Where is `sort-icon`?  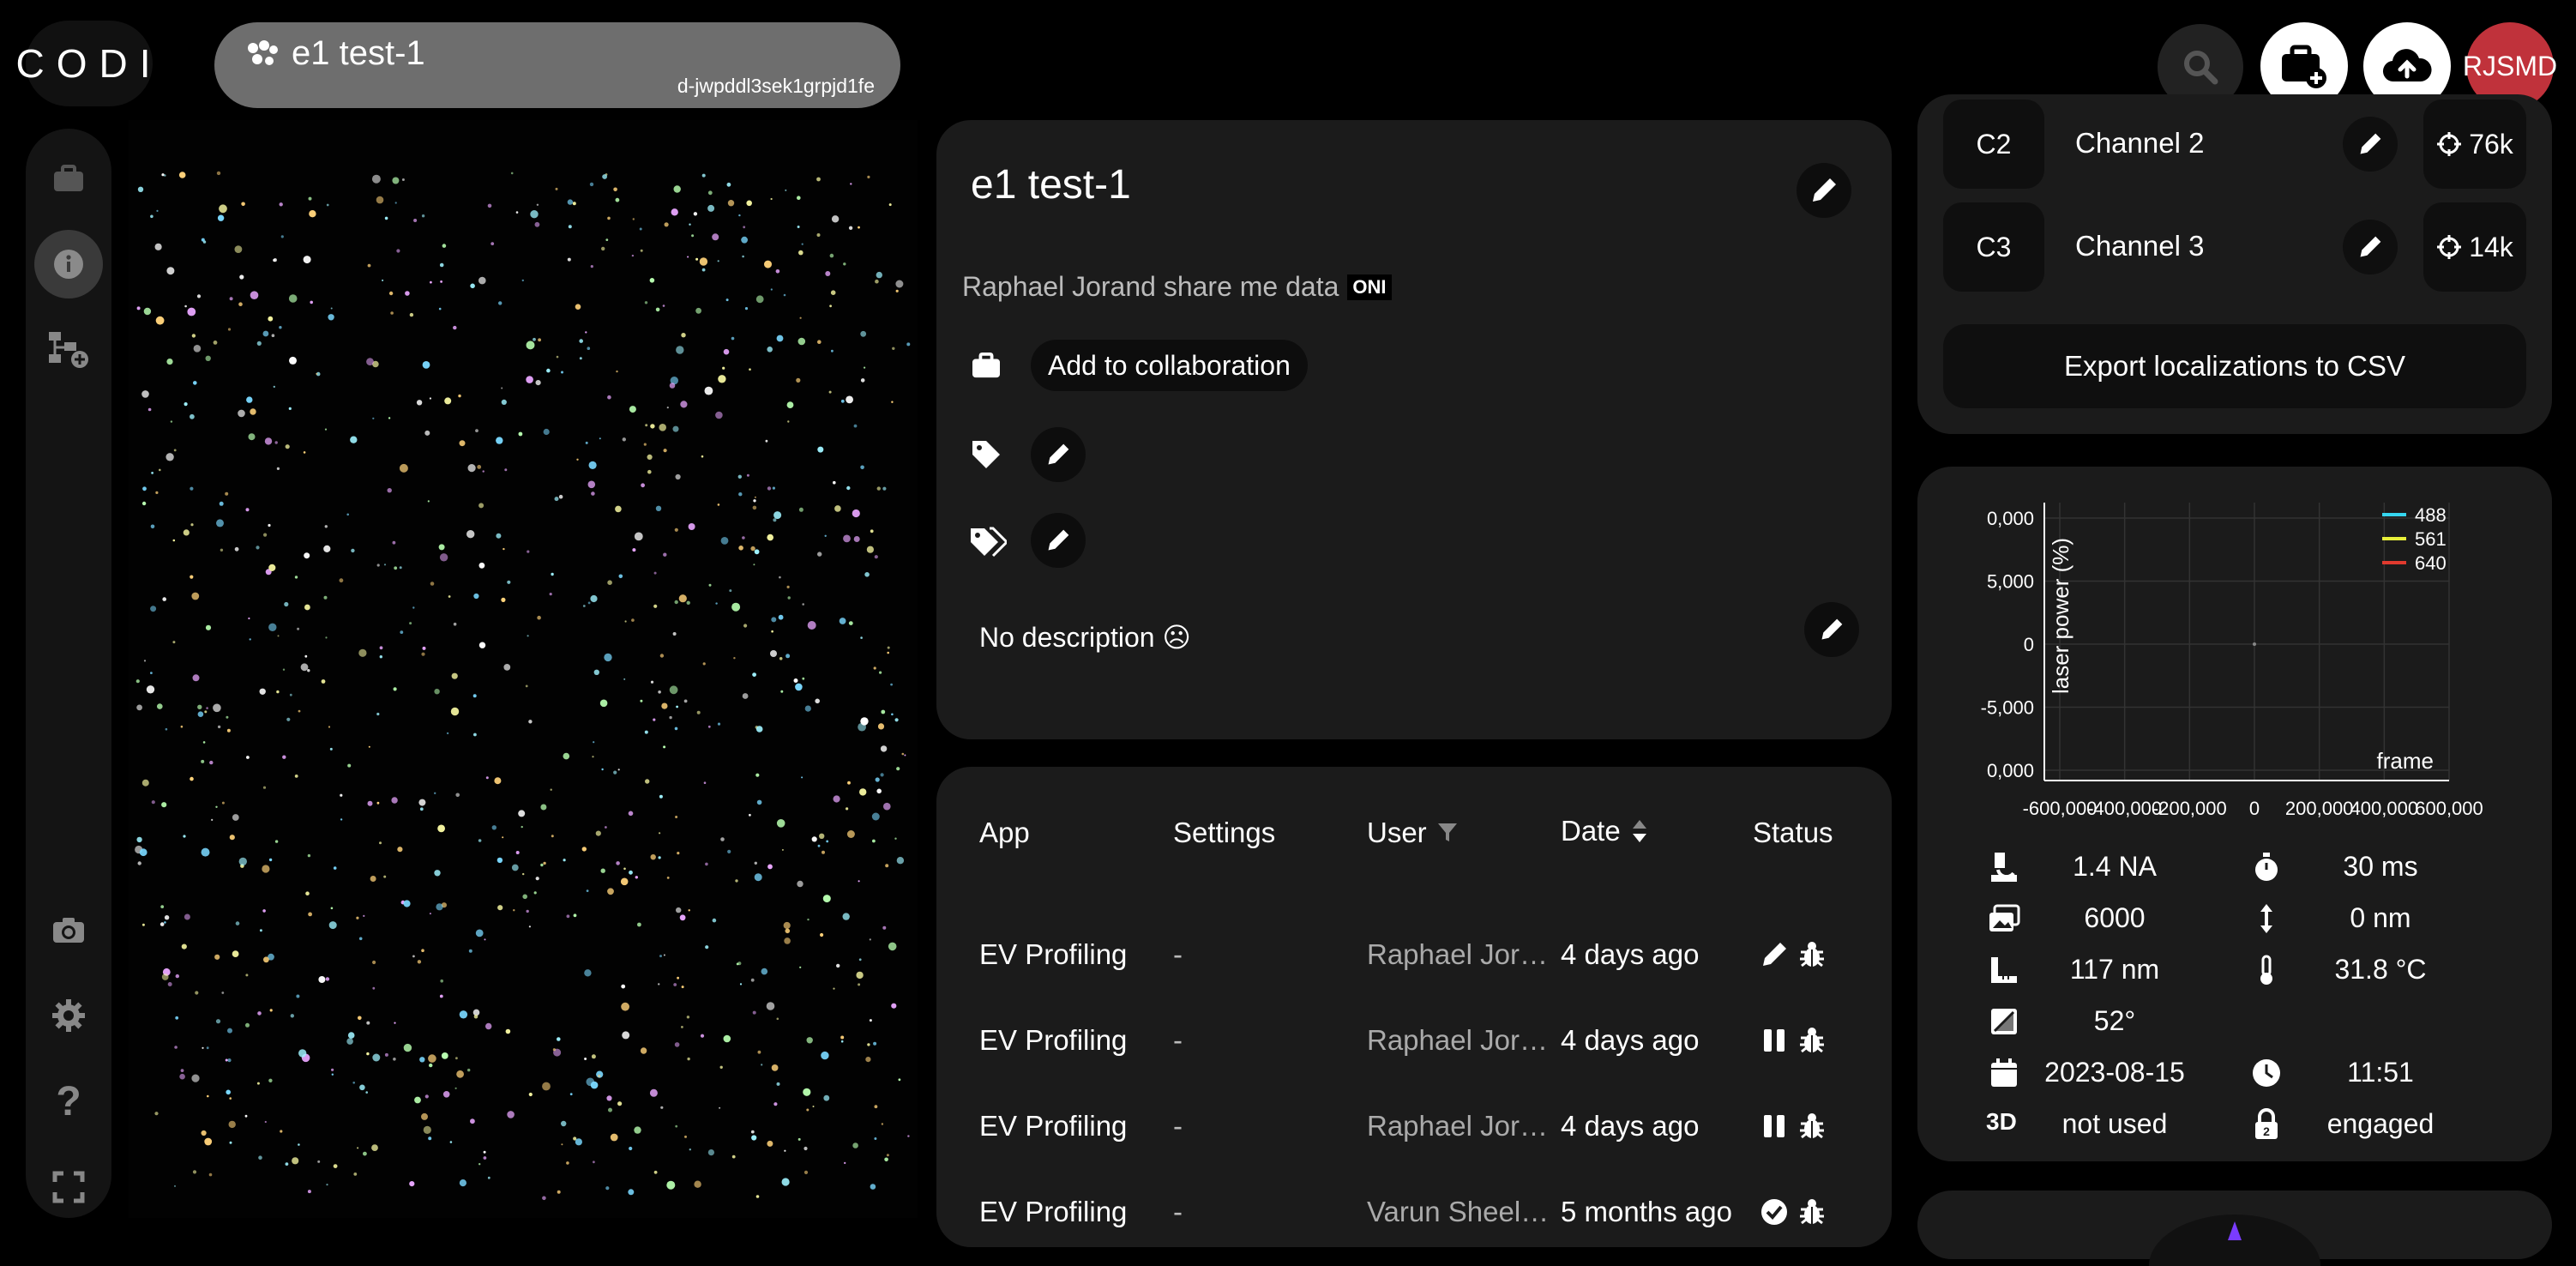 sort-icon is located at coordinates (1640, 831).